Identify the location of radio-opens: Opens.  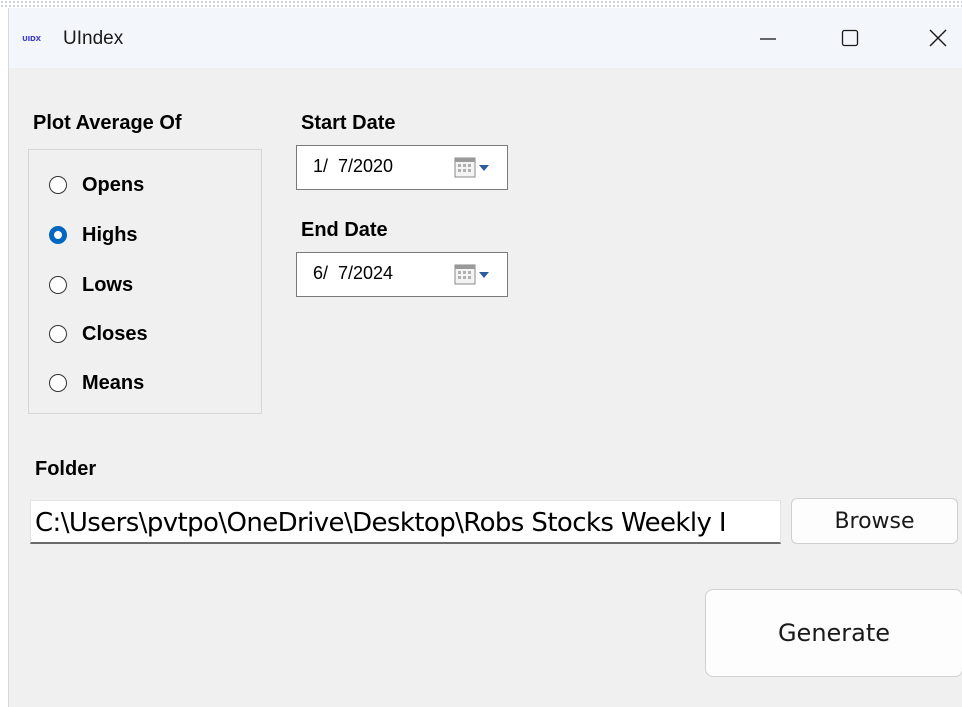
(96, 185).